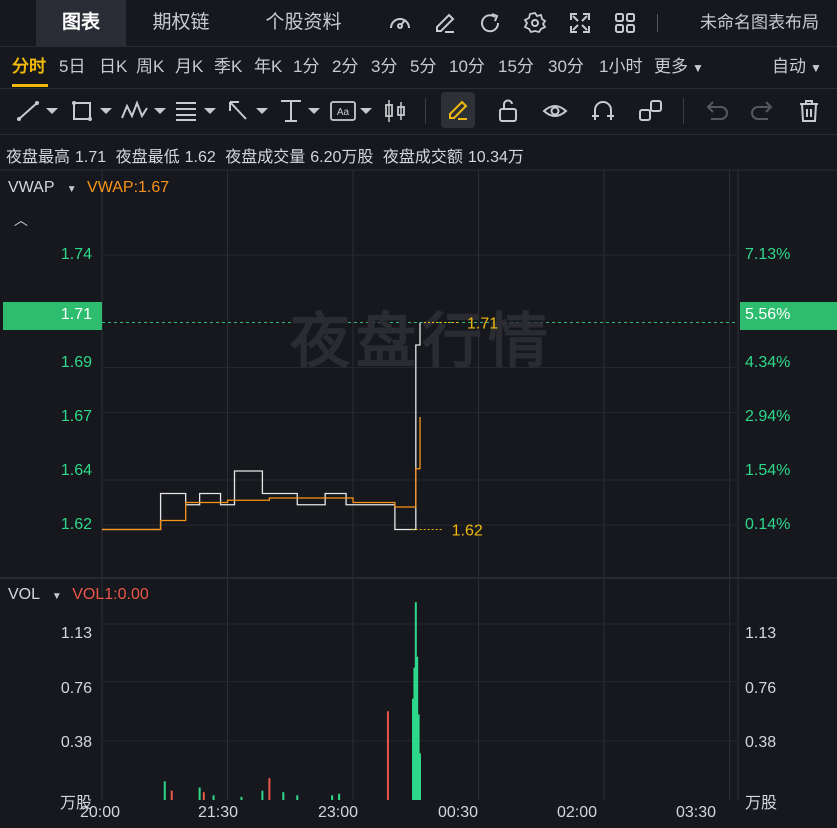  What do you see at coordinates (24, 594) in the screenshot?
I see `vol-indicator-name: VOL` at bounding box center [24, 594].